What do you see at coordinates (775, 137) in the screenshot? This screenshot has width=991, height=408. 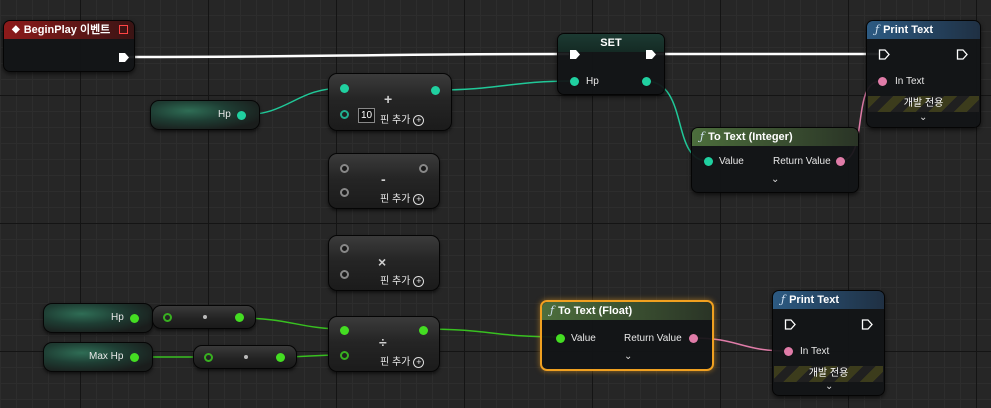 I see `to-text-integer-header: ƒ To Text (Integer)` at bounding box center [775, 137].